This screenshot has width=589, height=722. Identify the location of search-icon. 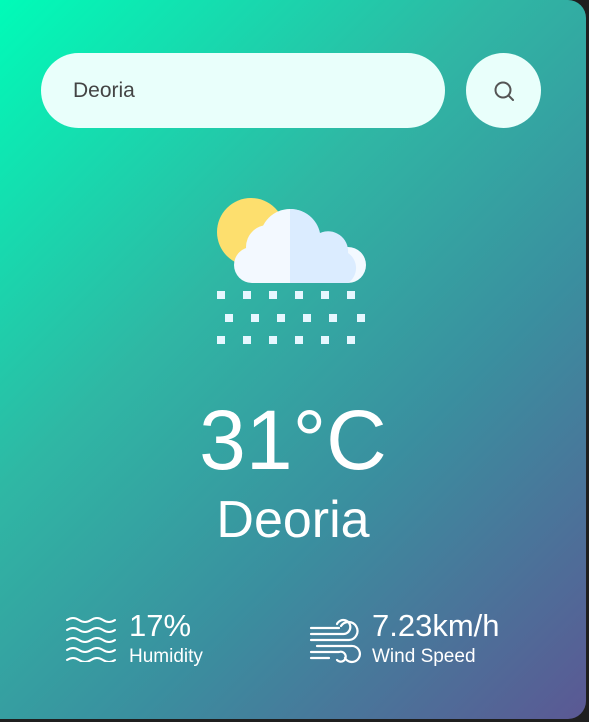
(504, 91).